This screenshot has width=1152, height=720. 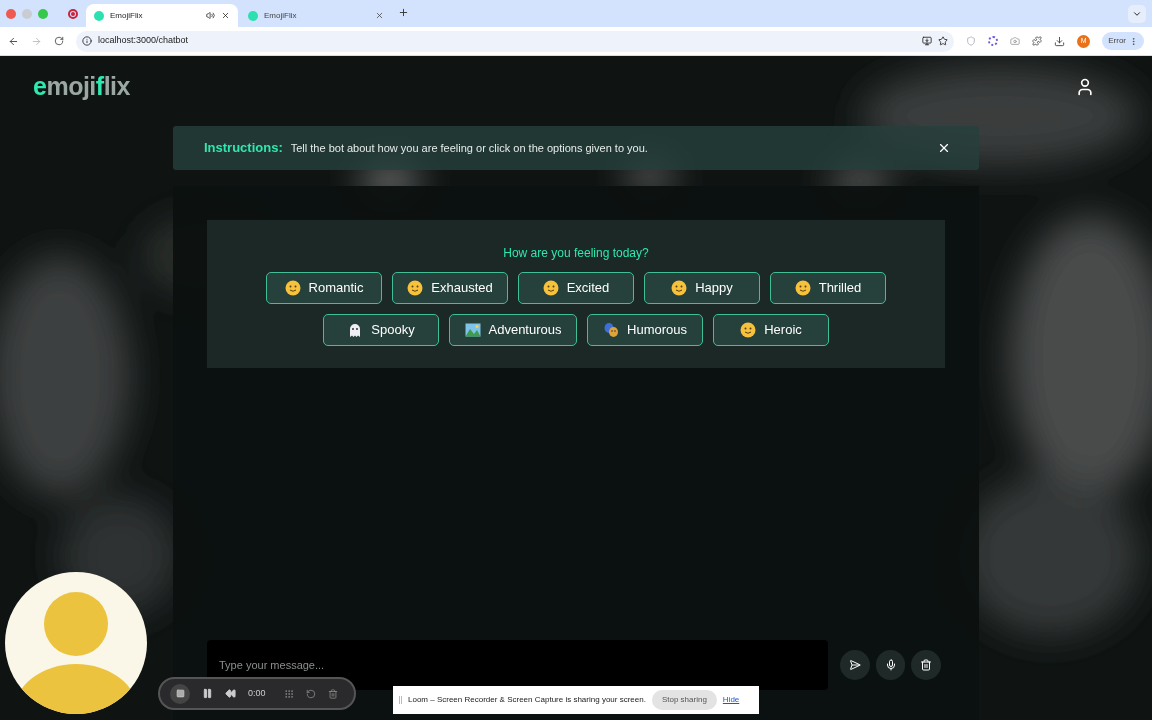 I want to click on hide-link: Hide, so click(x=731, y=700).